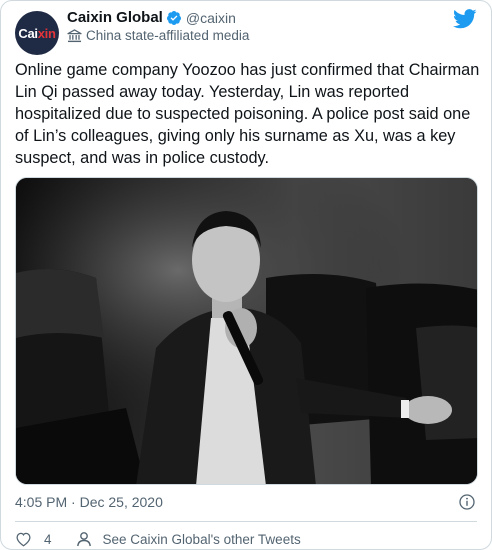 The image size is (492, 550). I want to click on action-bar: 4 See Caixin Global's other Tweets, so click(158, 539).